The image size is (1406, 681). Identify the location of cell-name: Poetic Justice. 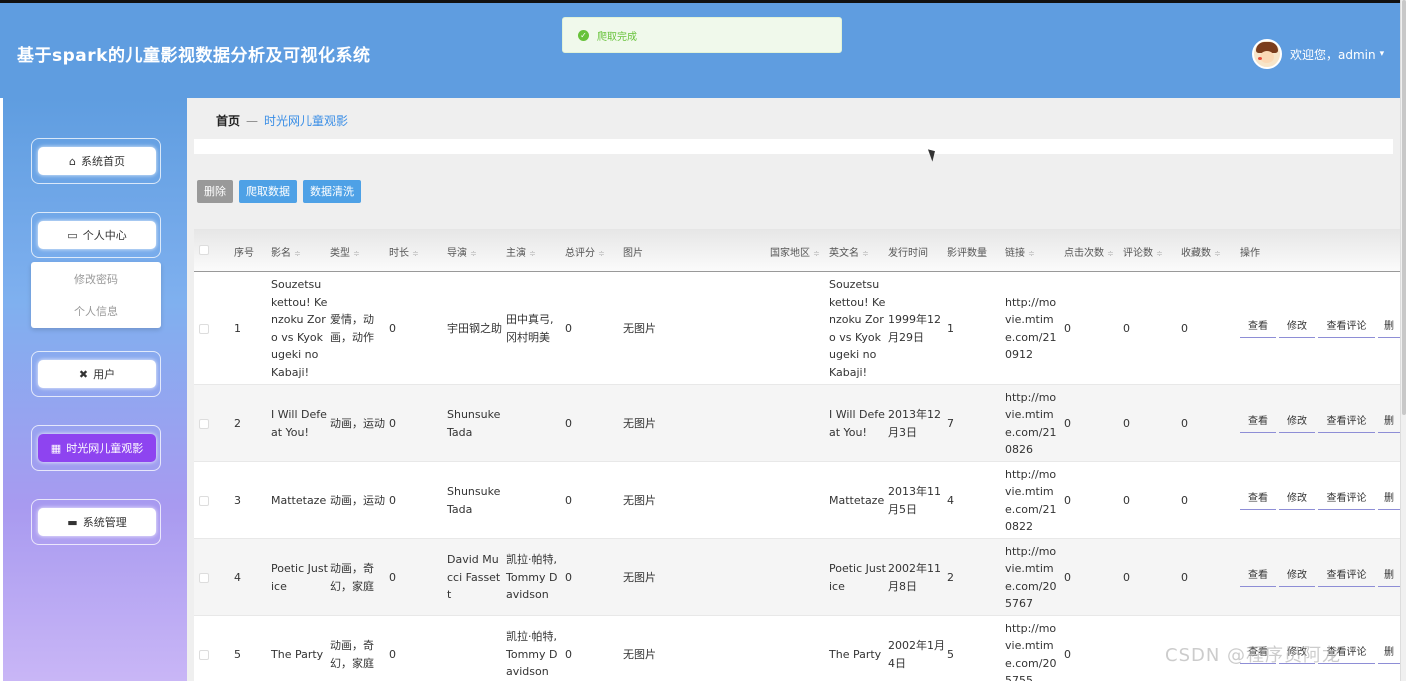
(299, 577).